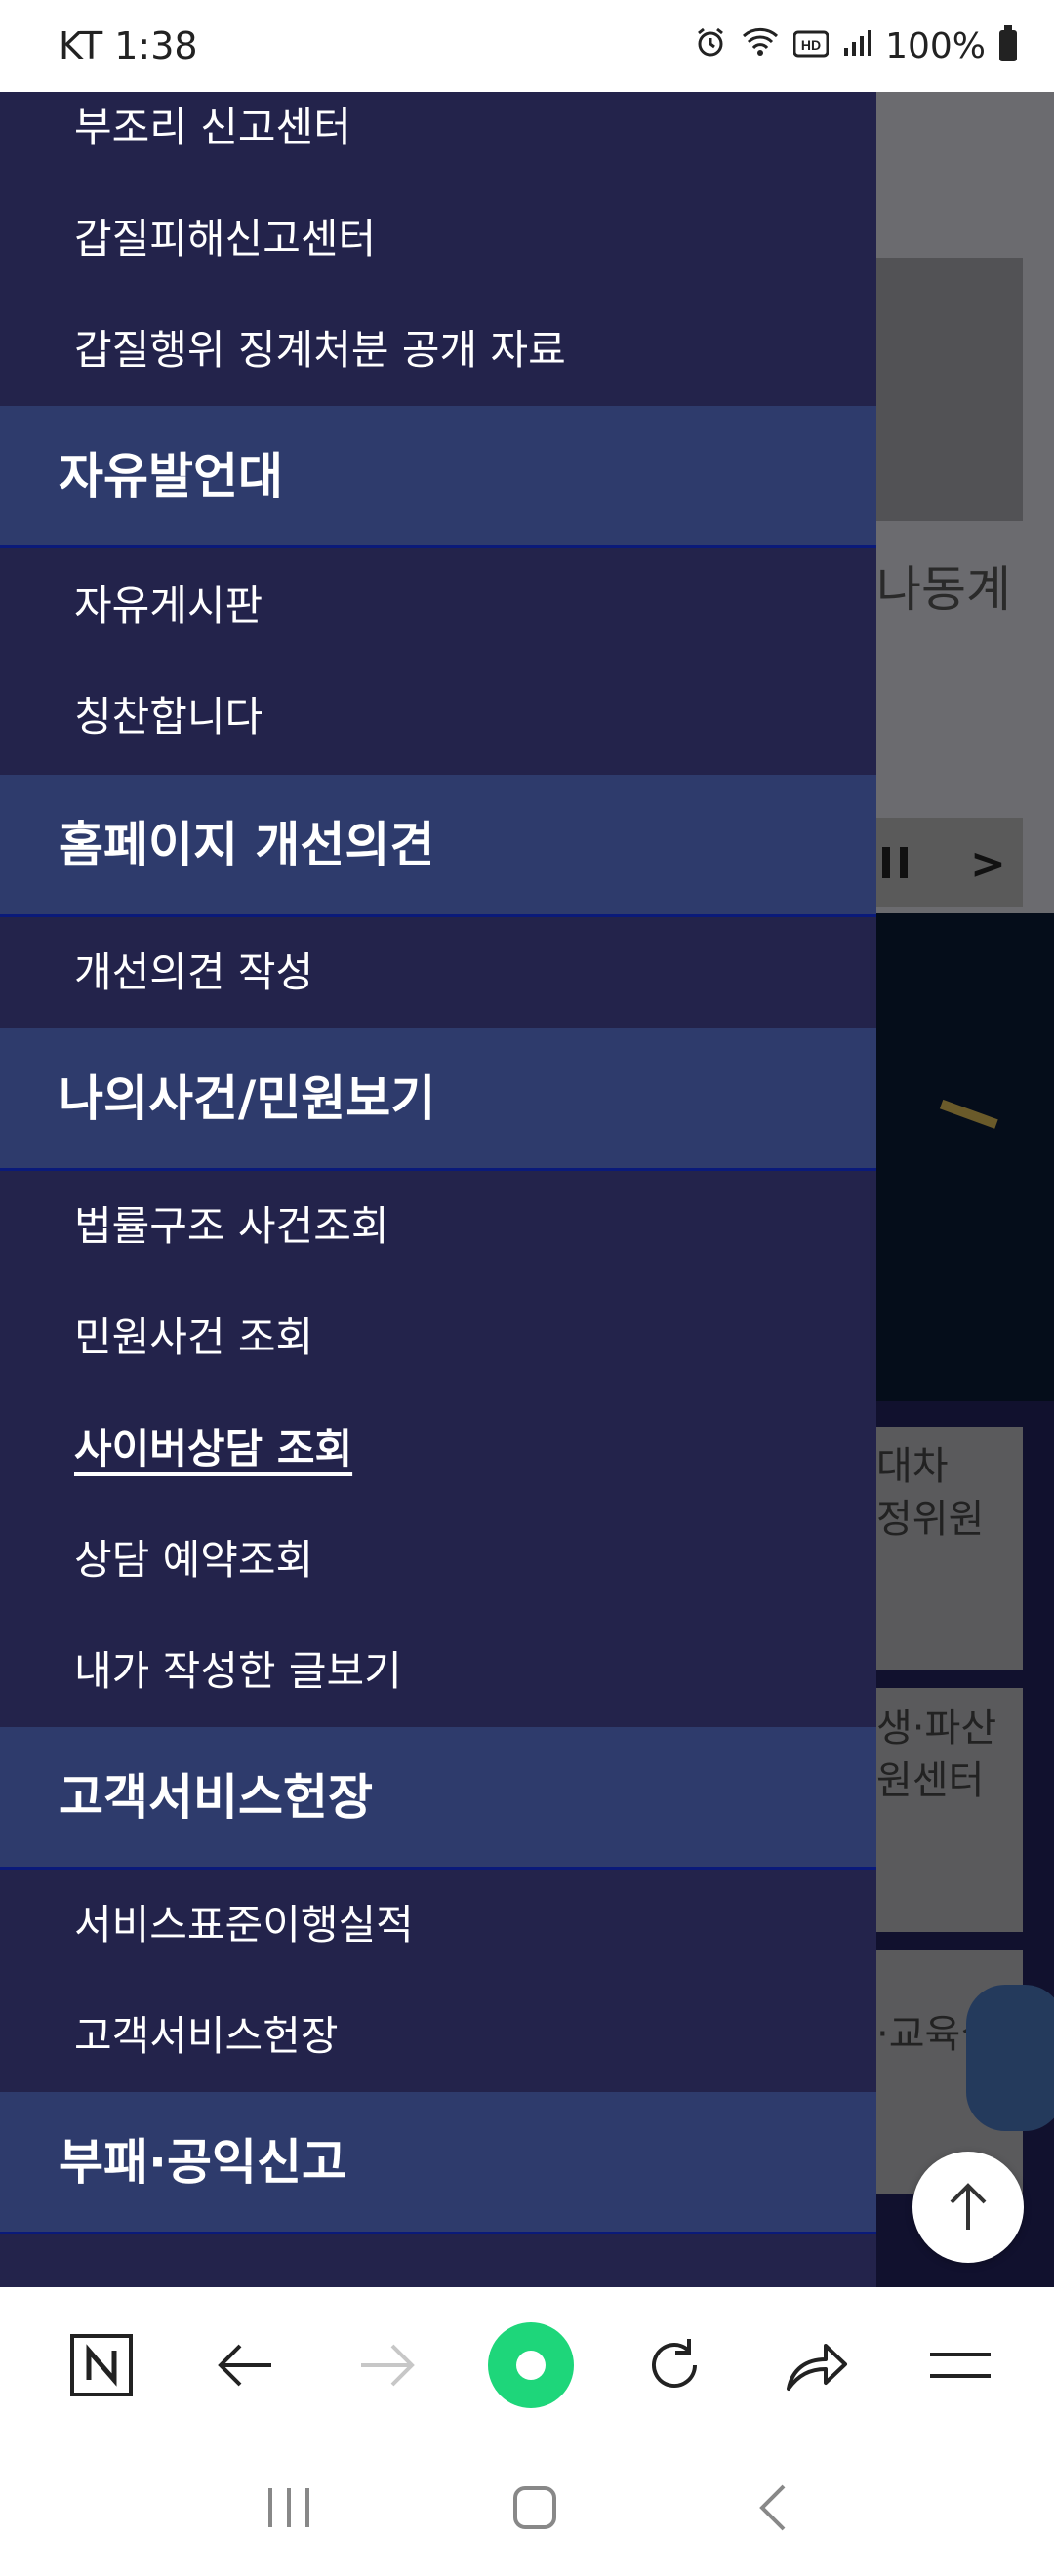  What do you see at coordinates (1010, 2058) in the screenshot?
I see `chatbot-icon` at bounding box center [1010, 2058].